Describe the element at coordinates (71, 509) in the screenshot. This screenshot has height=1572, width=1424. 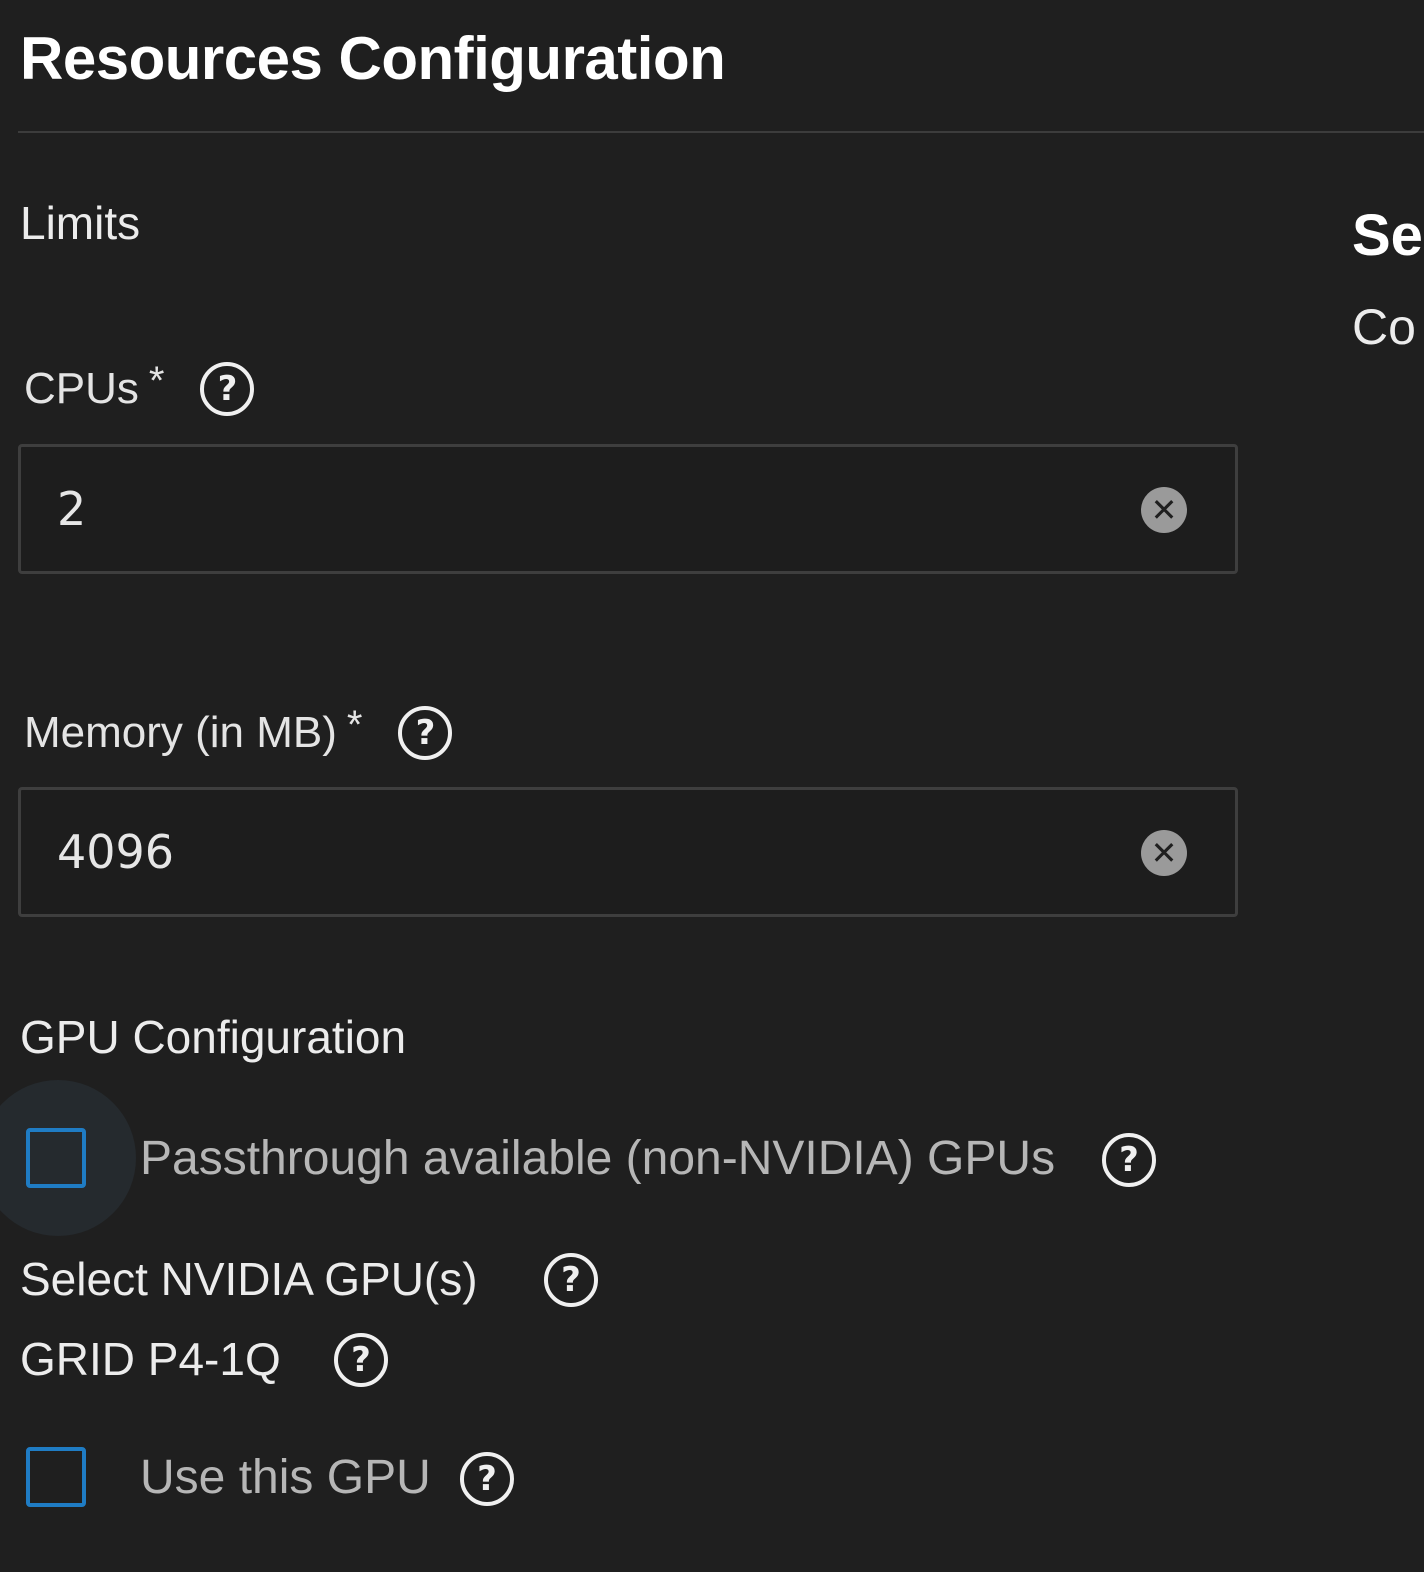
I see `cpus-input-value: 2` at that location.